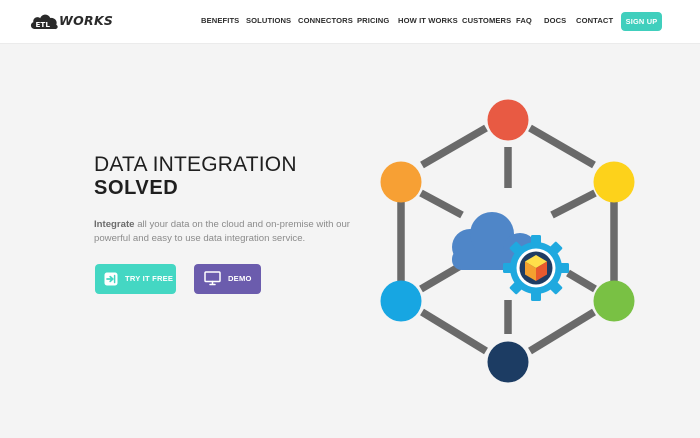  I want to click on sign-up-button: SIGN UP, so click(641, 21).